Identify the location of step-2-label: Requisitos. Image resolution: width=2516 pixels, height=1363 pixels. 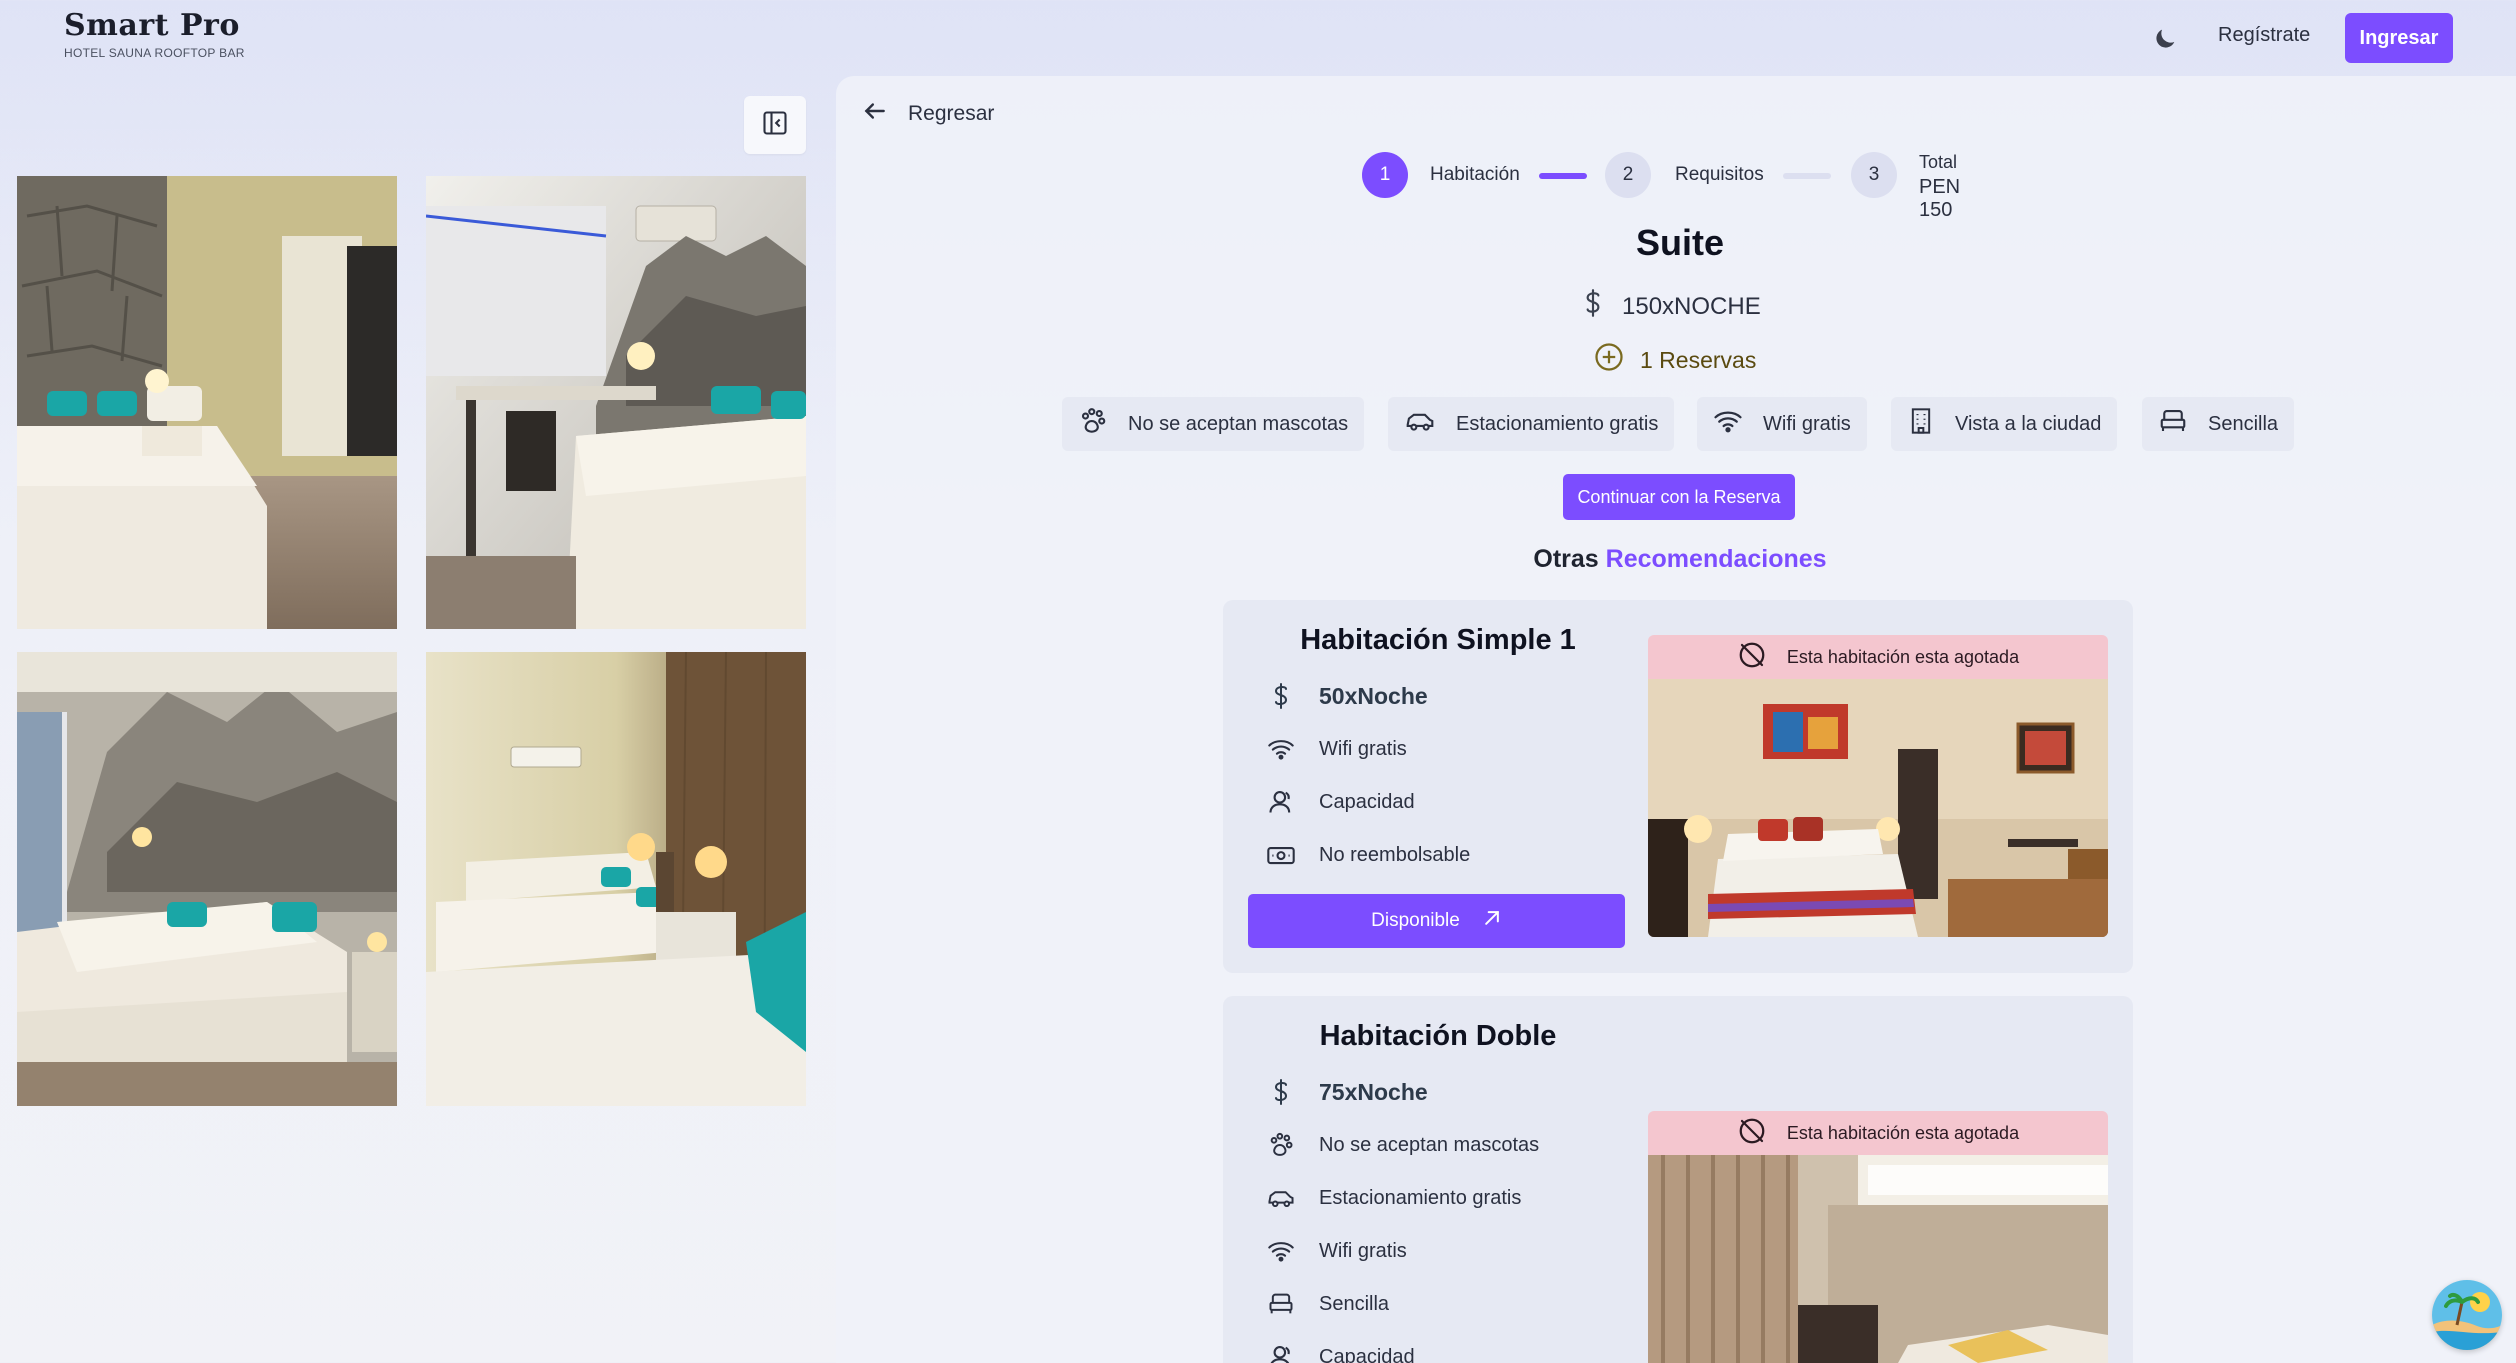
(1719, 174).